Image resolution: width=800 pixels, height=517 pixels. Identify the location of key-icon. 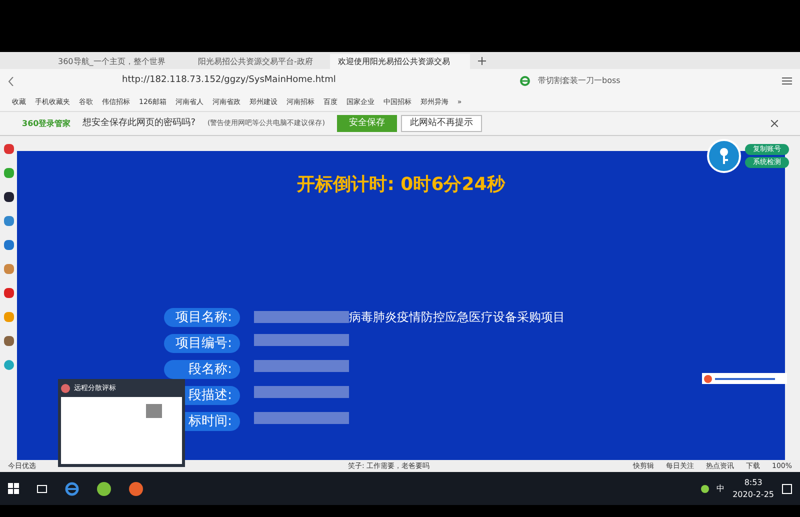
(724, 156).